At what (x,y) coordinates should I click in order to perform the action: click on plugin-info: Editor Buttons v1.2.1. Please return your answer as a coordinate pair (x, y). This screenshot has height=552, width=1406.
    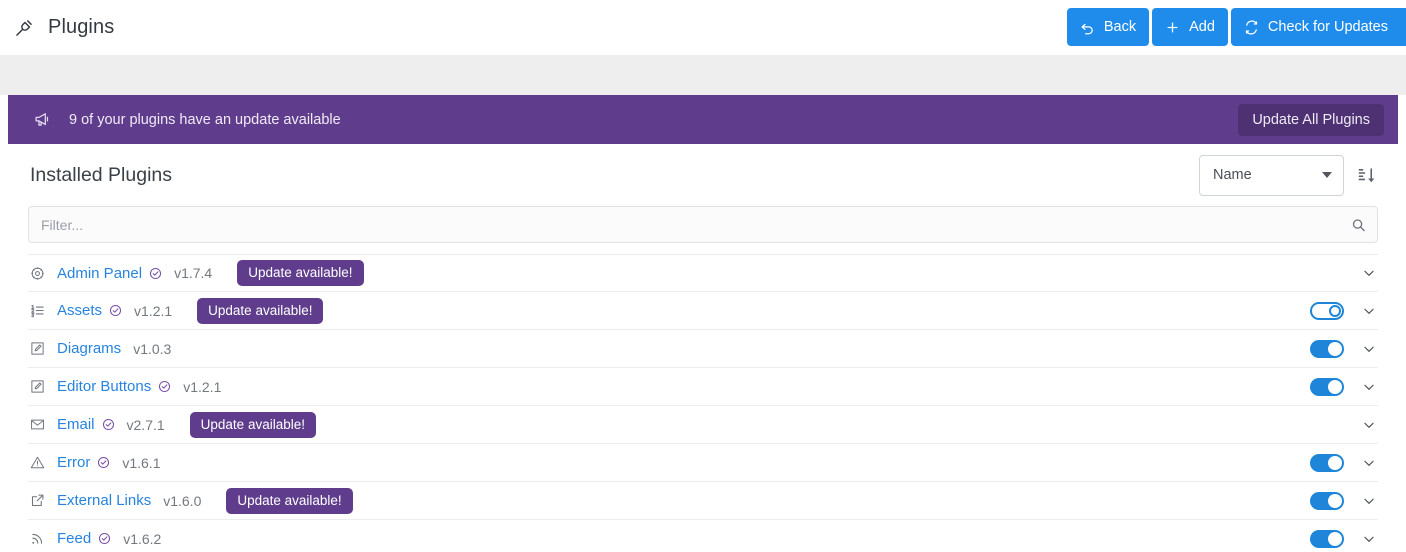
    Looking at the image, I should click on (139, 386).